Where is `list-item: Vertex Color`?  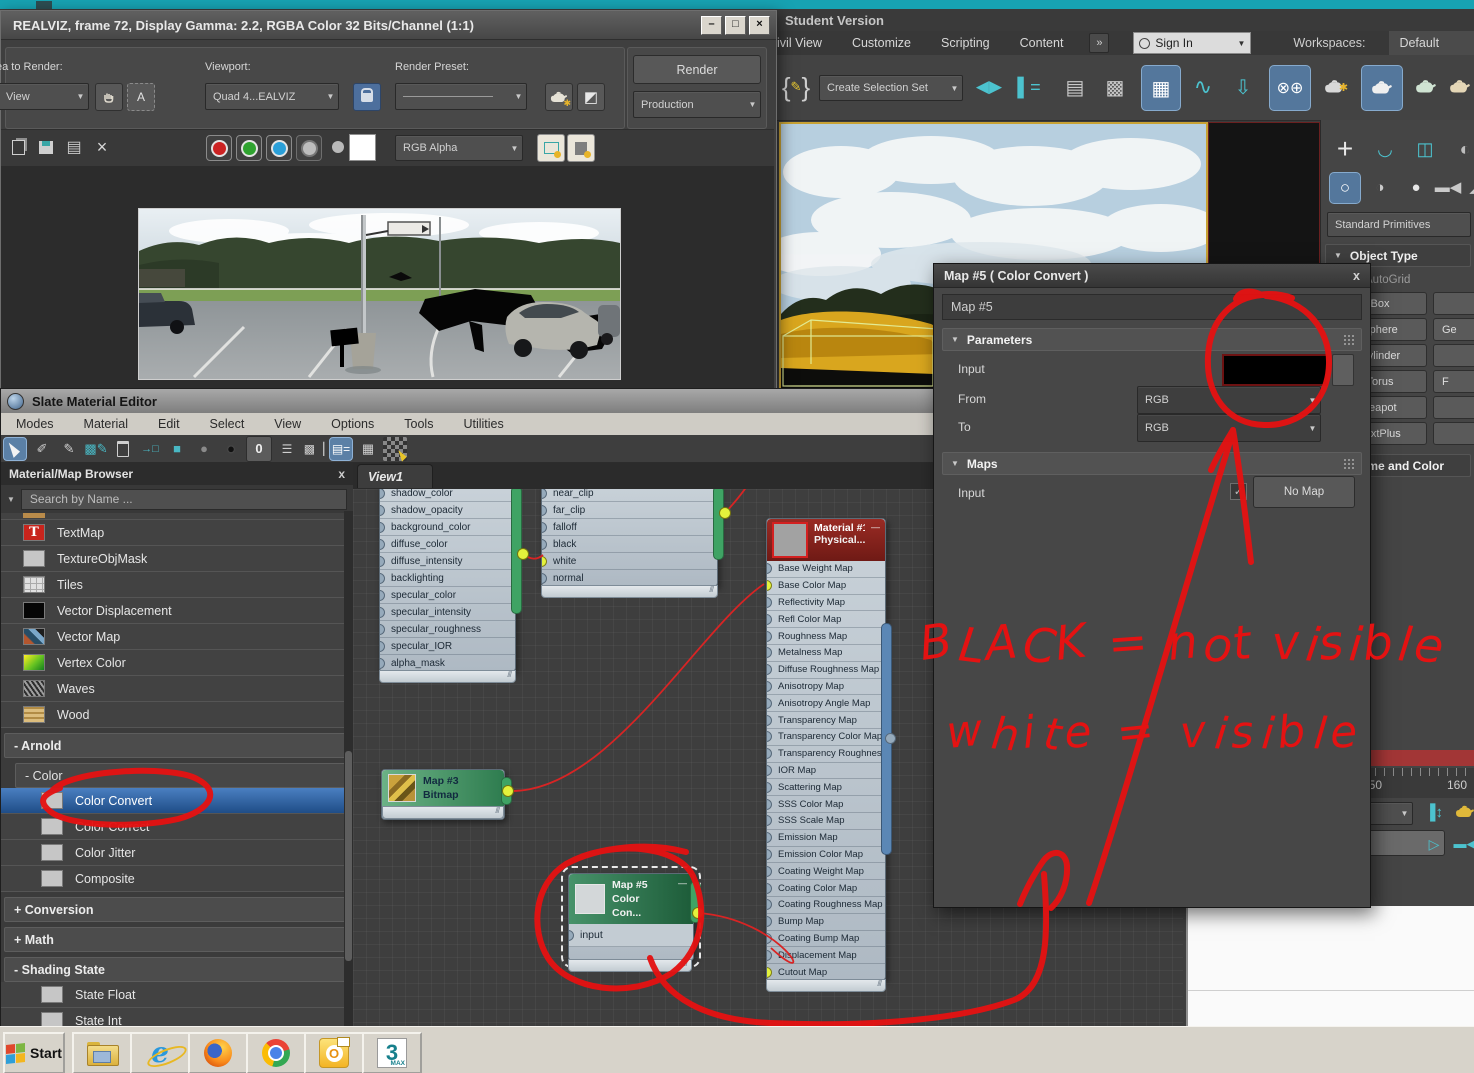 list-item: Vertex Color is located at coordinates (177, 663).